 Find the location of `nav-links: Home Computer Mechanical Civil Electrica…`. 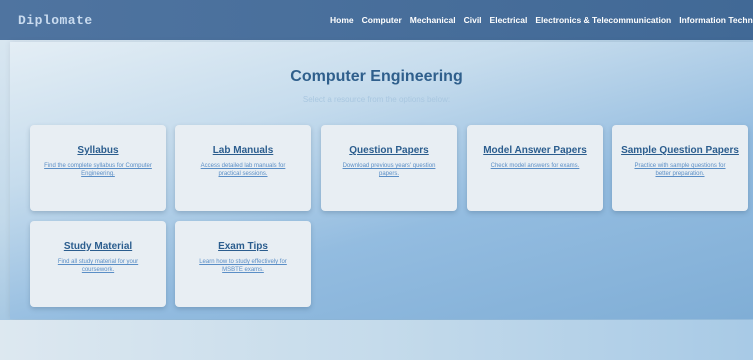

nav-links: Home Computer Mechanical Civil Electrica… is located at coordinates (541, 20).